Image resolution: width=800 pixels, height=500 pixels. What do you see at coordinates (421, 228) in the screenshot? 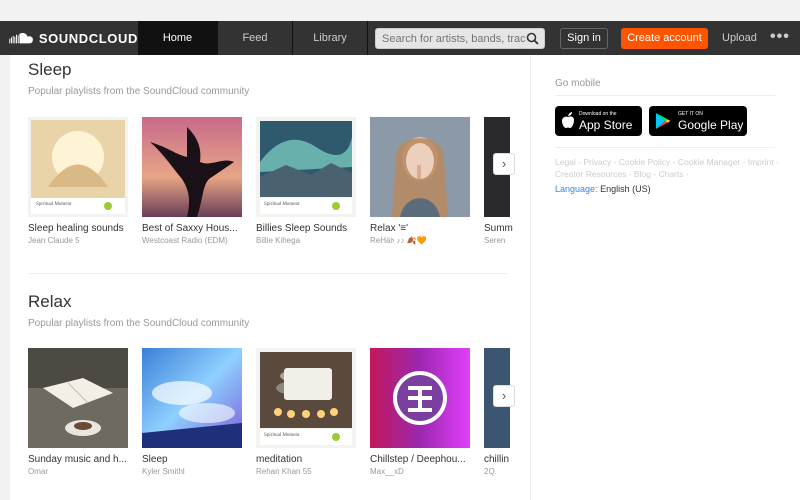
I see `playlist-title: Relax '≡'` at bounding box center [421, 228].